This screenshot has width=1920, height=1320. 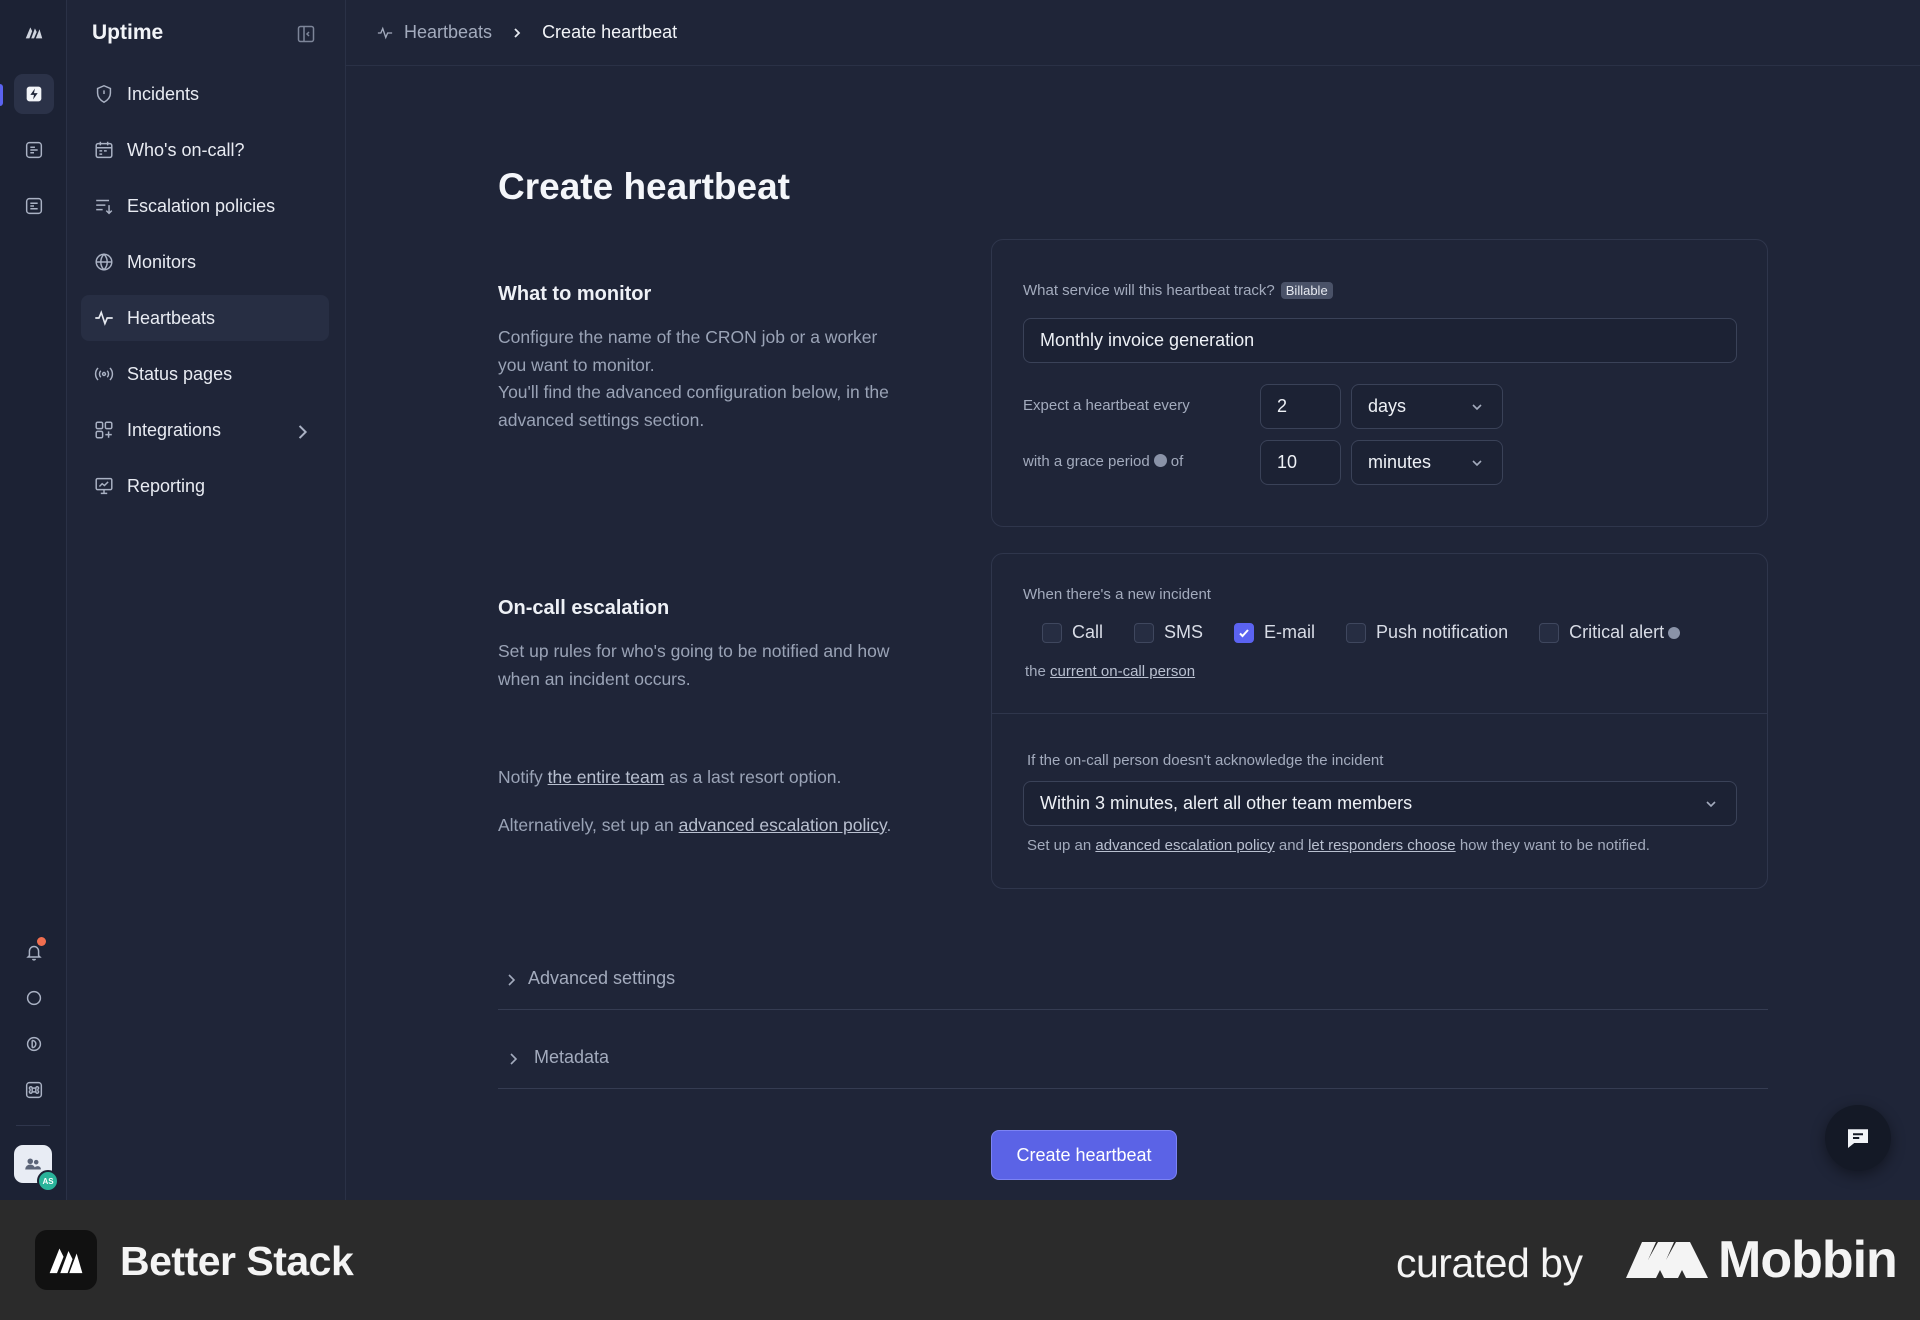 What do you see at coordinates (448, 32) in the screenshot?
I see `breadcrumb-heartbeats-link: Heartbeats` at bounding box center [448, 32].